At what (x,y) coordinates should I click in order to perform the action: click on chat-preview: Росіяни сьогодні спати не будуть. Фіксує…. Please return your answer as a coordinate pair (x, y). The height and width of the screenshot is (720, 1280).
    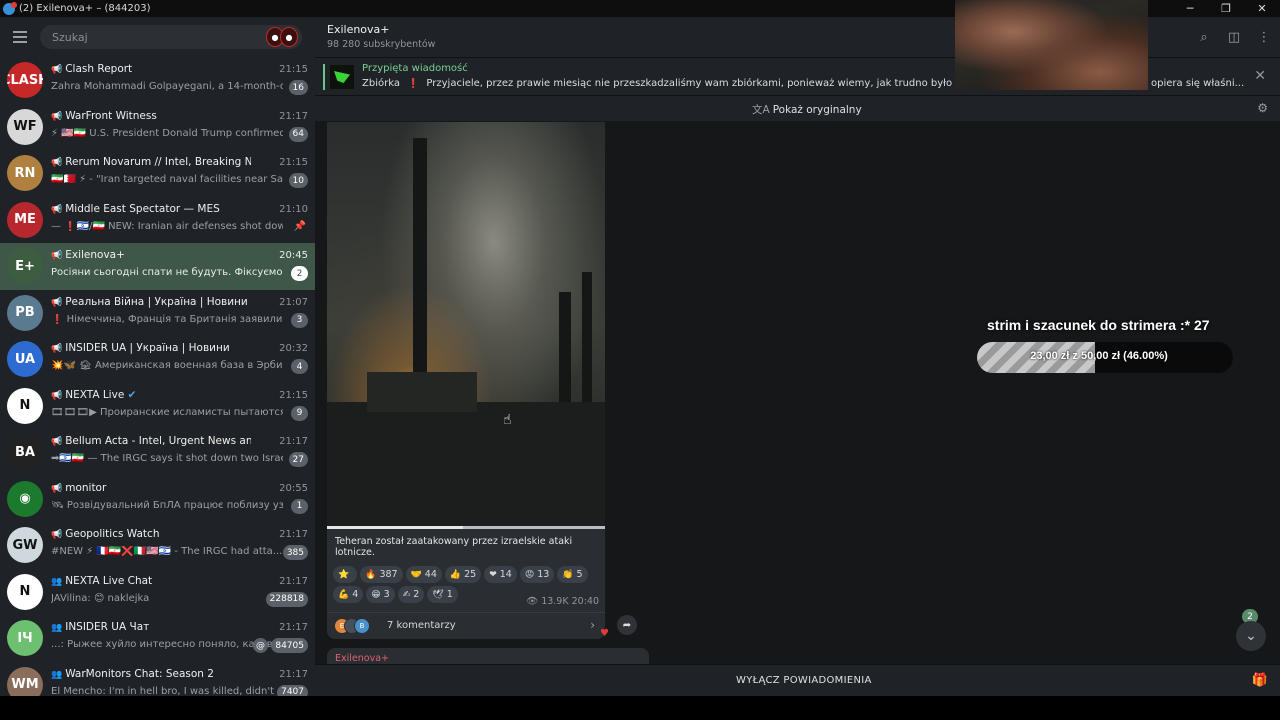
    Looking at the image, I should click on (167, 273).